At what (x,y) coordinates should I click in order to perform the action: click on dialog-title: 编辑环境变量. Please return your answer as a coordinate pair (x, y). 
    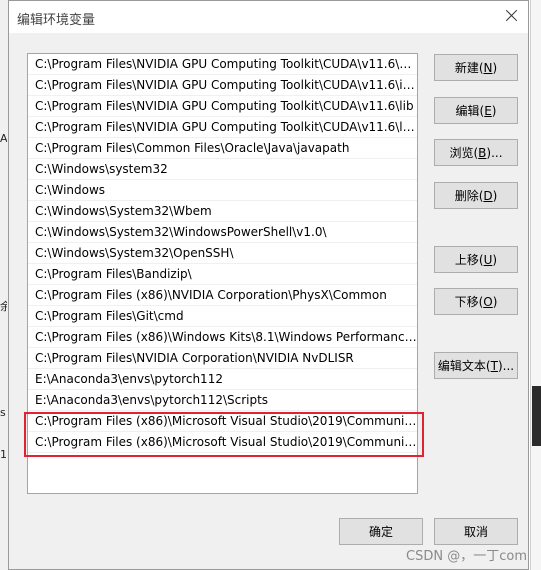
    Looking at the image, I should click on (56, 20).